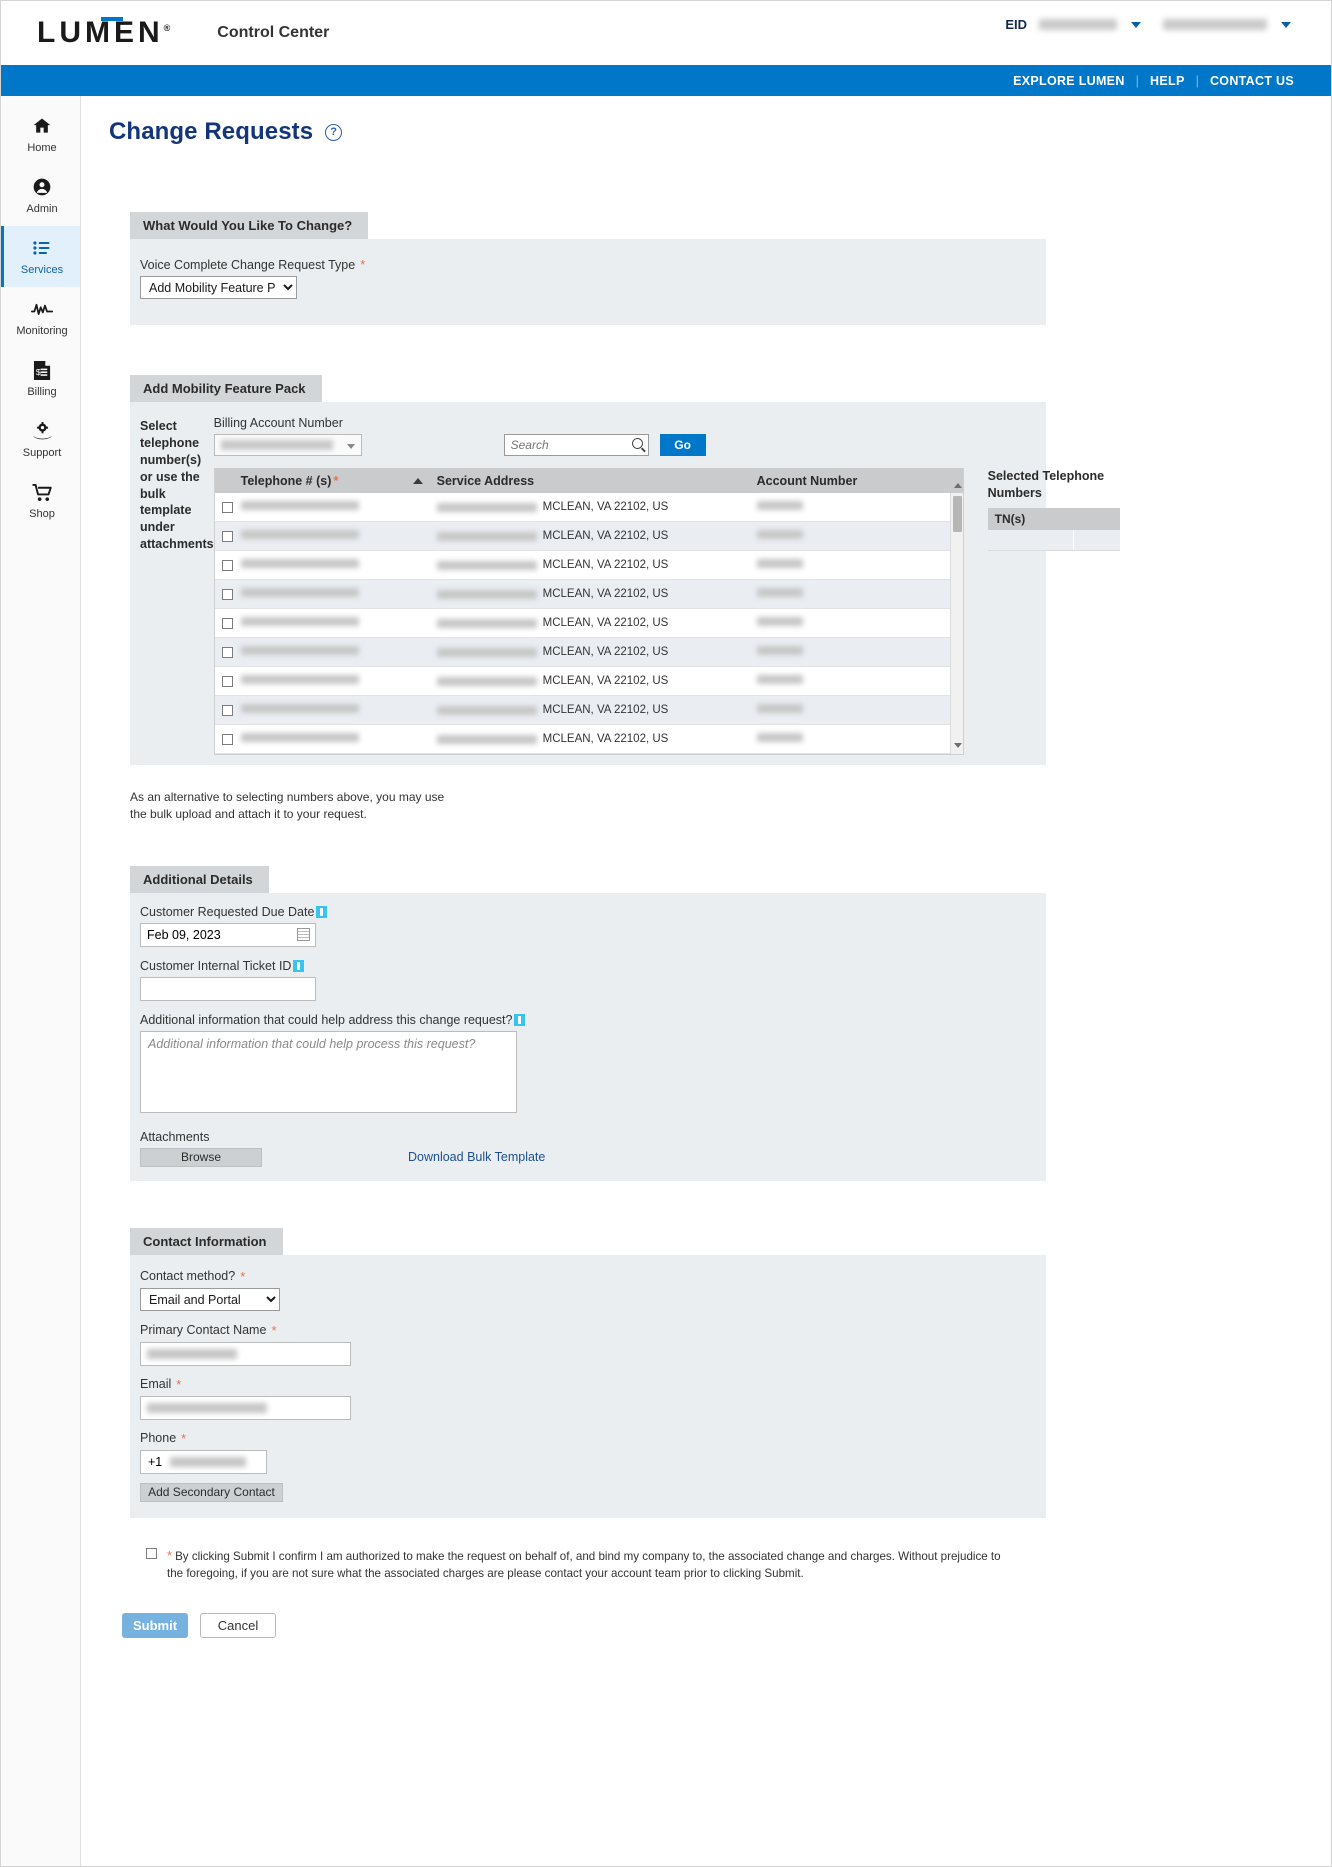 This screenshot has width=1332, height=1867. What do you see at coordinates (155, 1625) in the screenshot?
I see `submit-button: Submit` at bounding box center [155, 1625].